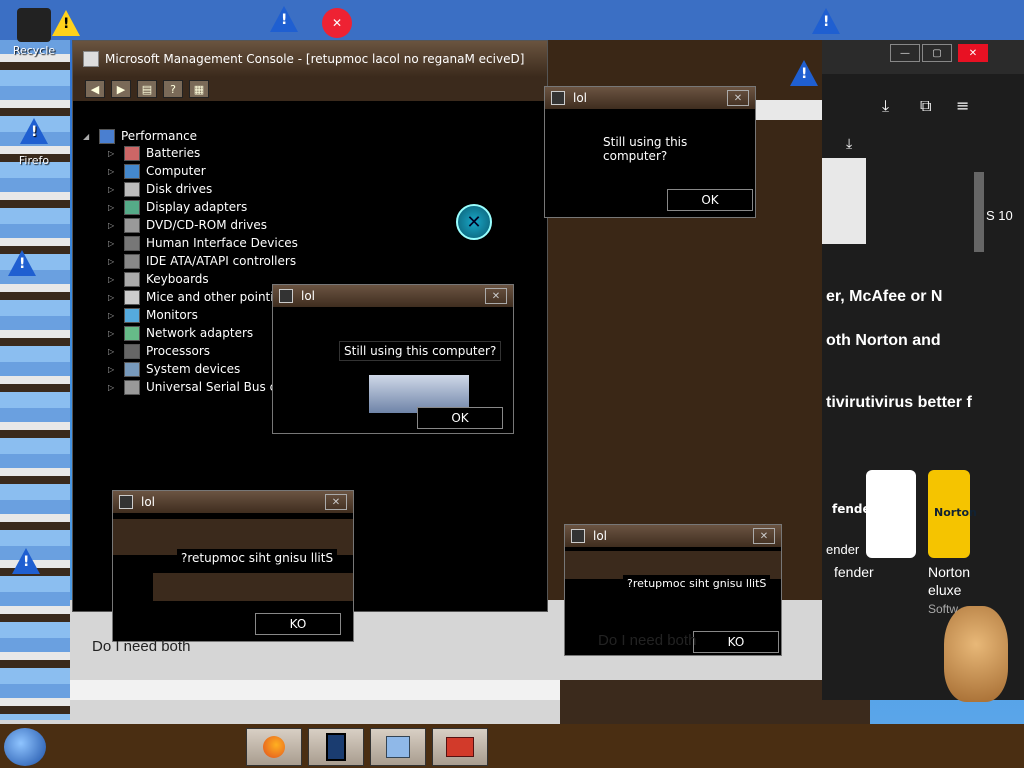  What do you see at coordinates (199, 89) in the screenshot?
I see `properties-icon: ▦` at bounding box center [199, 89].